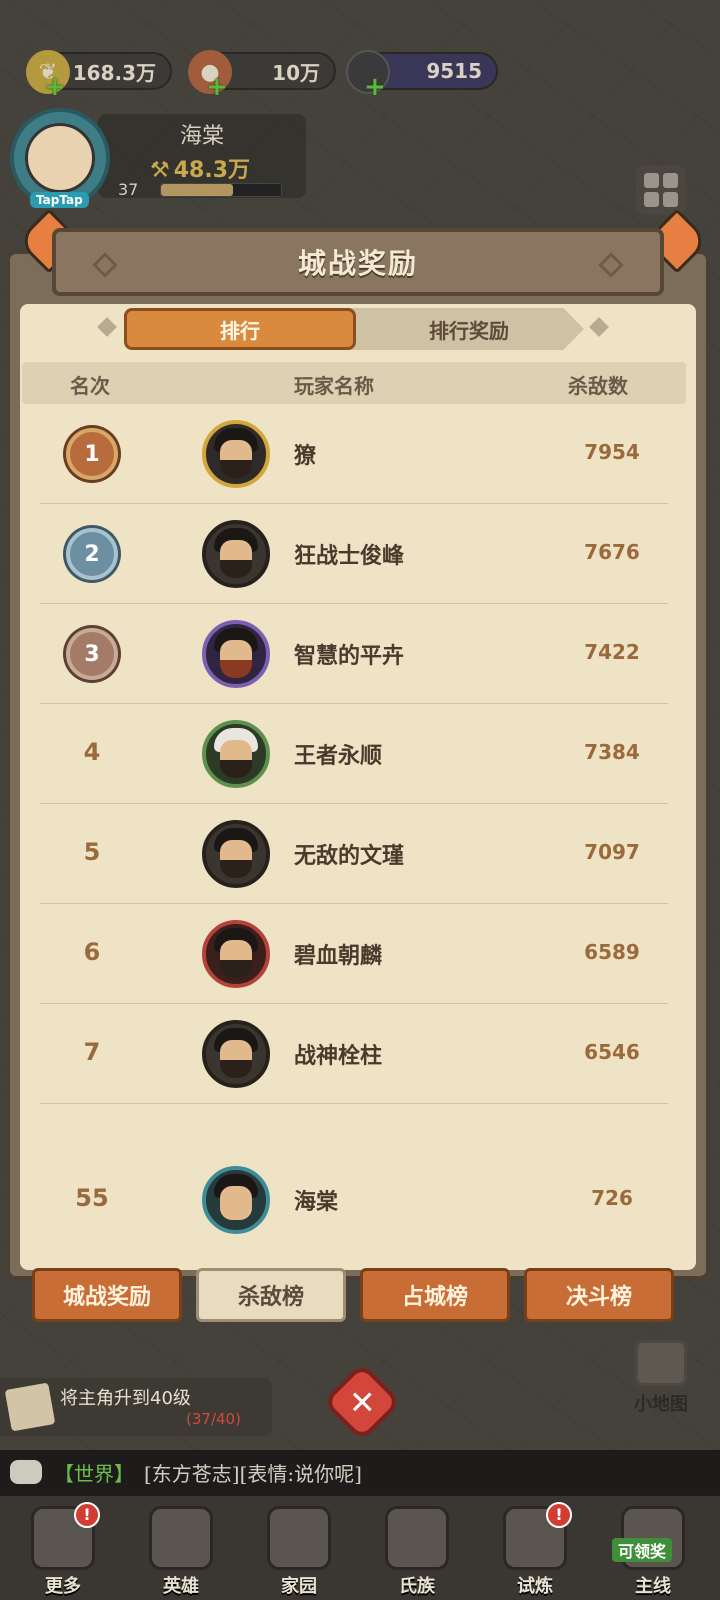 This screenshot has height=1600, width=720. I want to click on rank-number: 7, so click(92, 1052).